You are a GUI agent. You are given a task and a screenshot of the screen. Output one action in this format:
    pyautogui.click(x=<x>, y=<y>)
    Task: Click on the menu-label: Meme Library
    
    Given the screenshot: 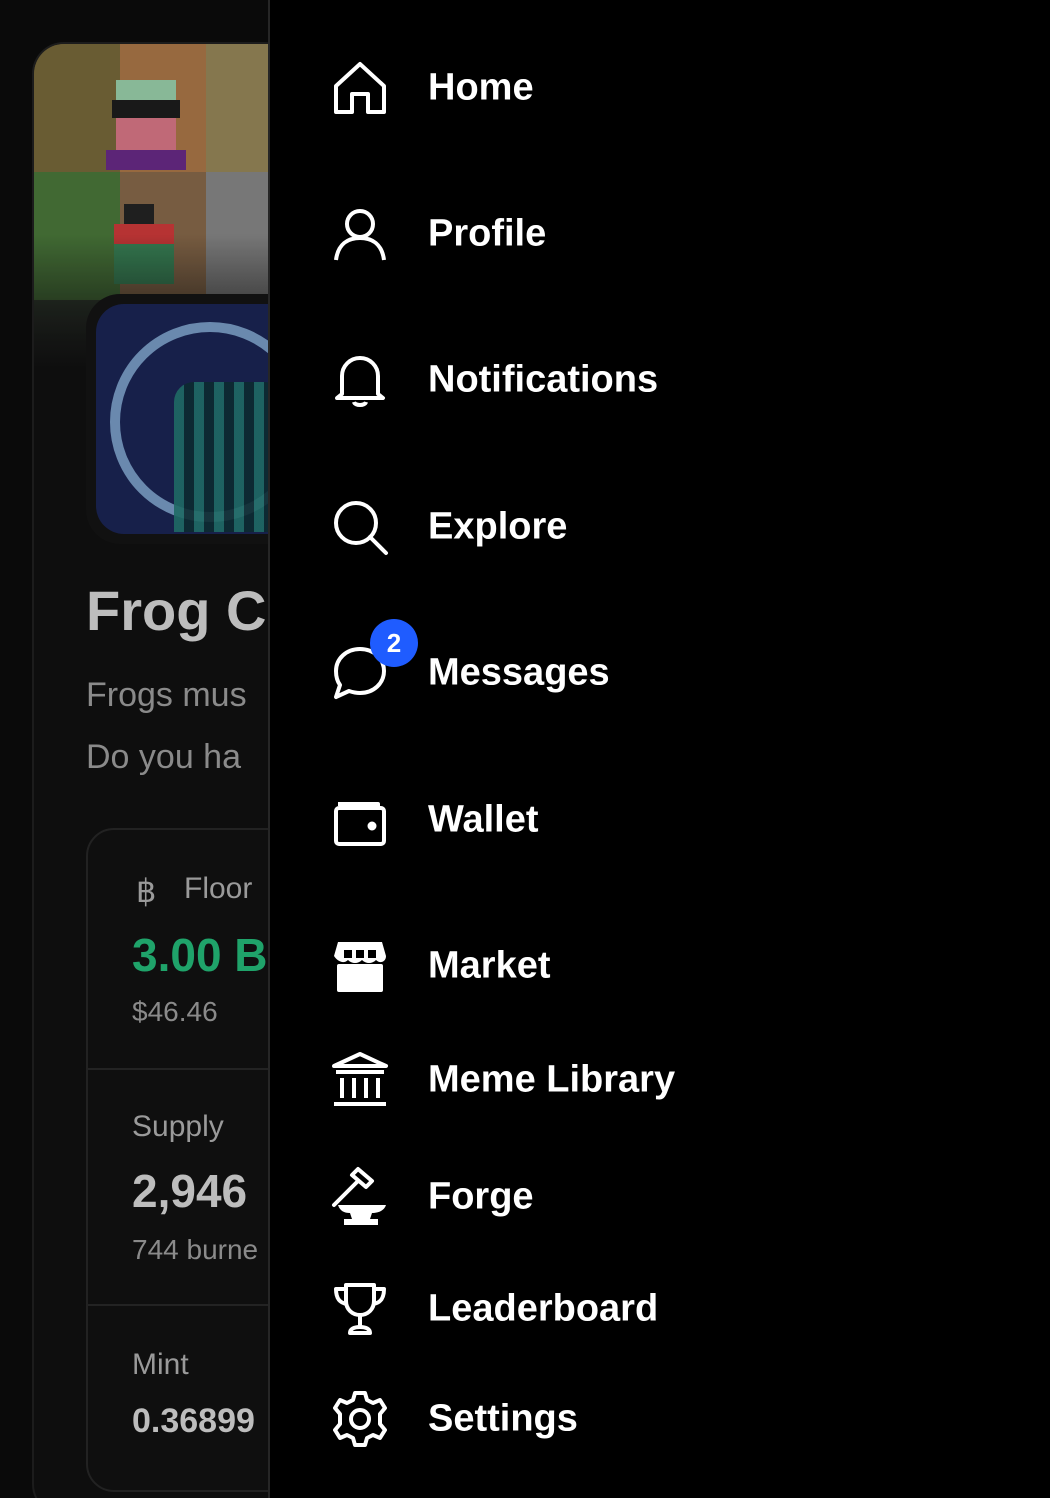 What is the action you would take?
    pyautogui.click(x=552, y=1079)
    